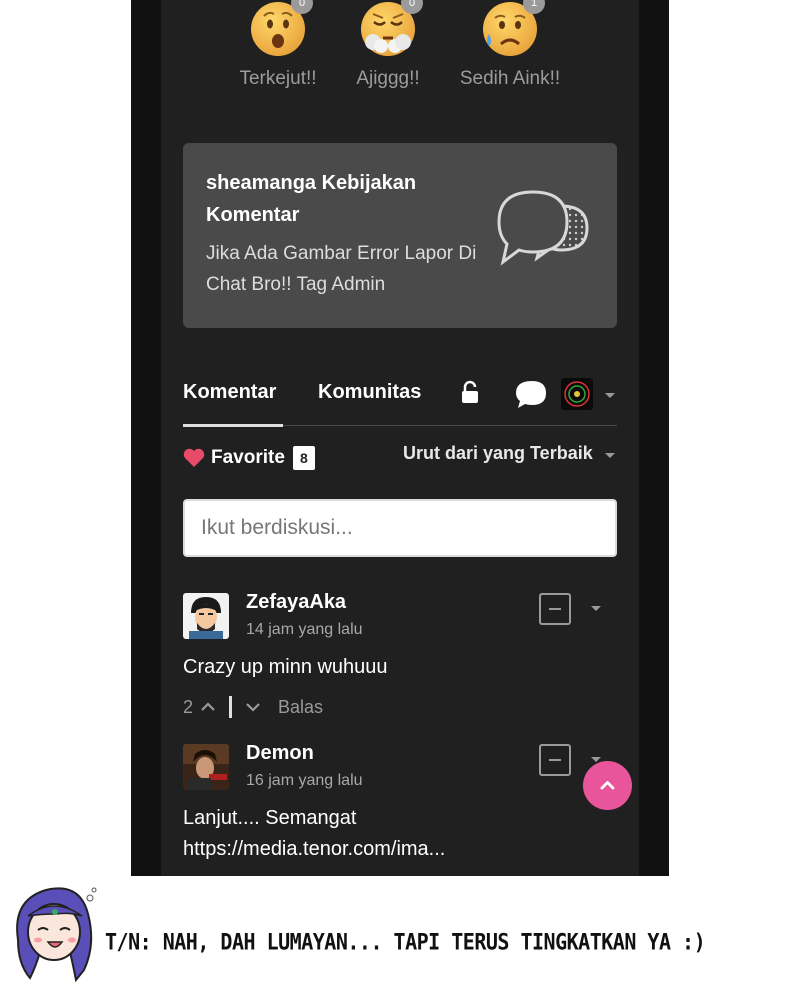 The width and height of the screenshot is (800, 992). Describe the element at coordinates (285, 667) in the screenshot. I see `comment-text: Crazy up minn wuhuuu` at that location.